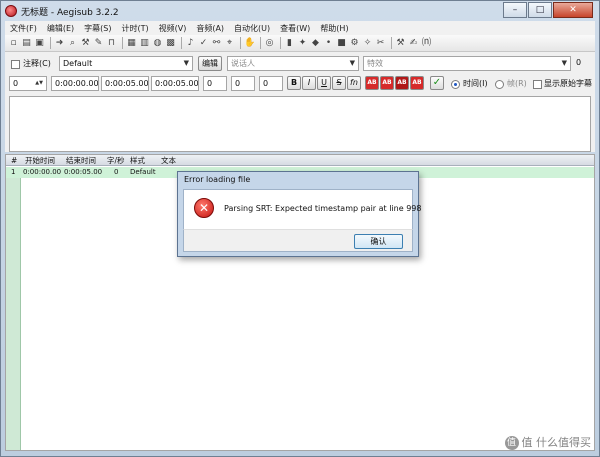 The height and width of the screenshot is (457, 600). What do you see at coordinates (26, 43) in the screenshot?
I see `open-file-icon: ▤` at bounding box center [26, 43].